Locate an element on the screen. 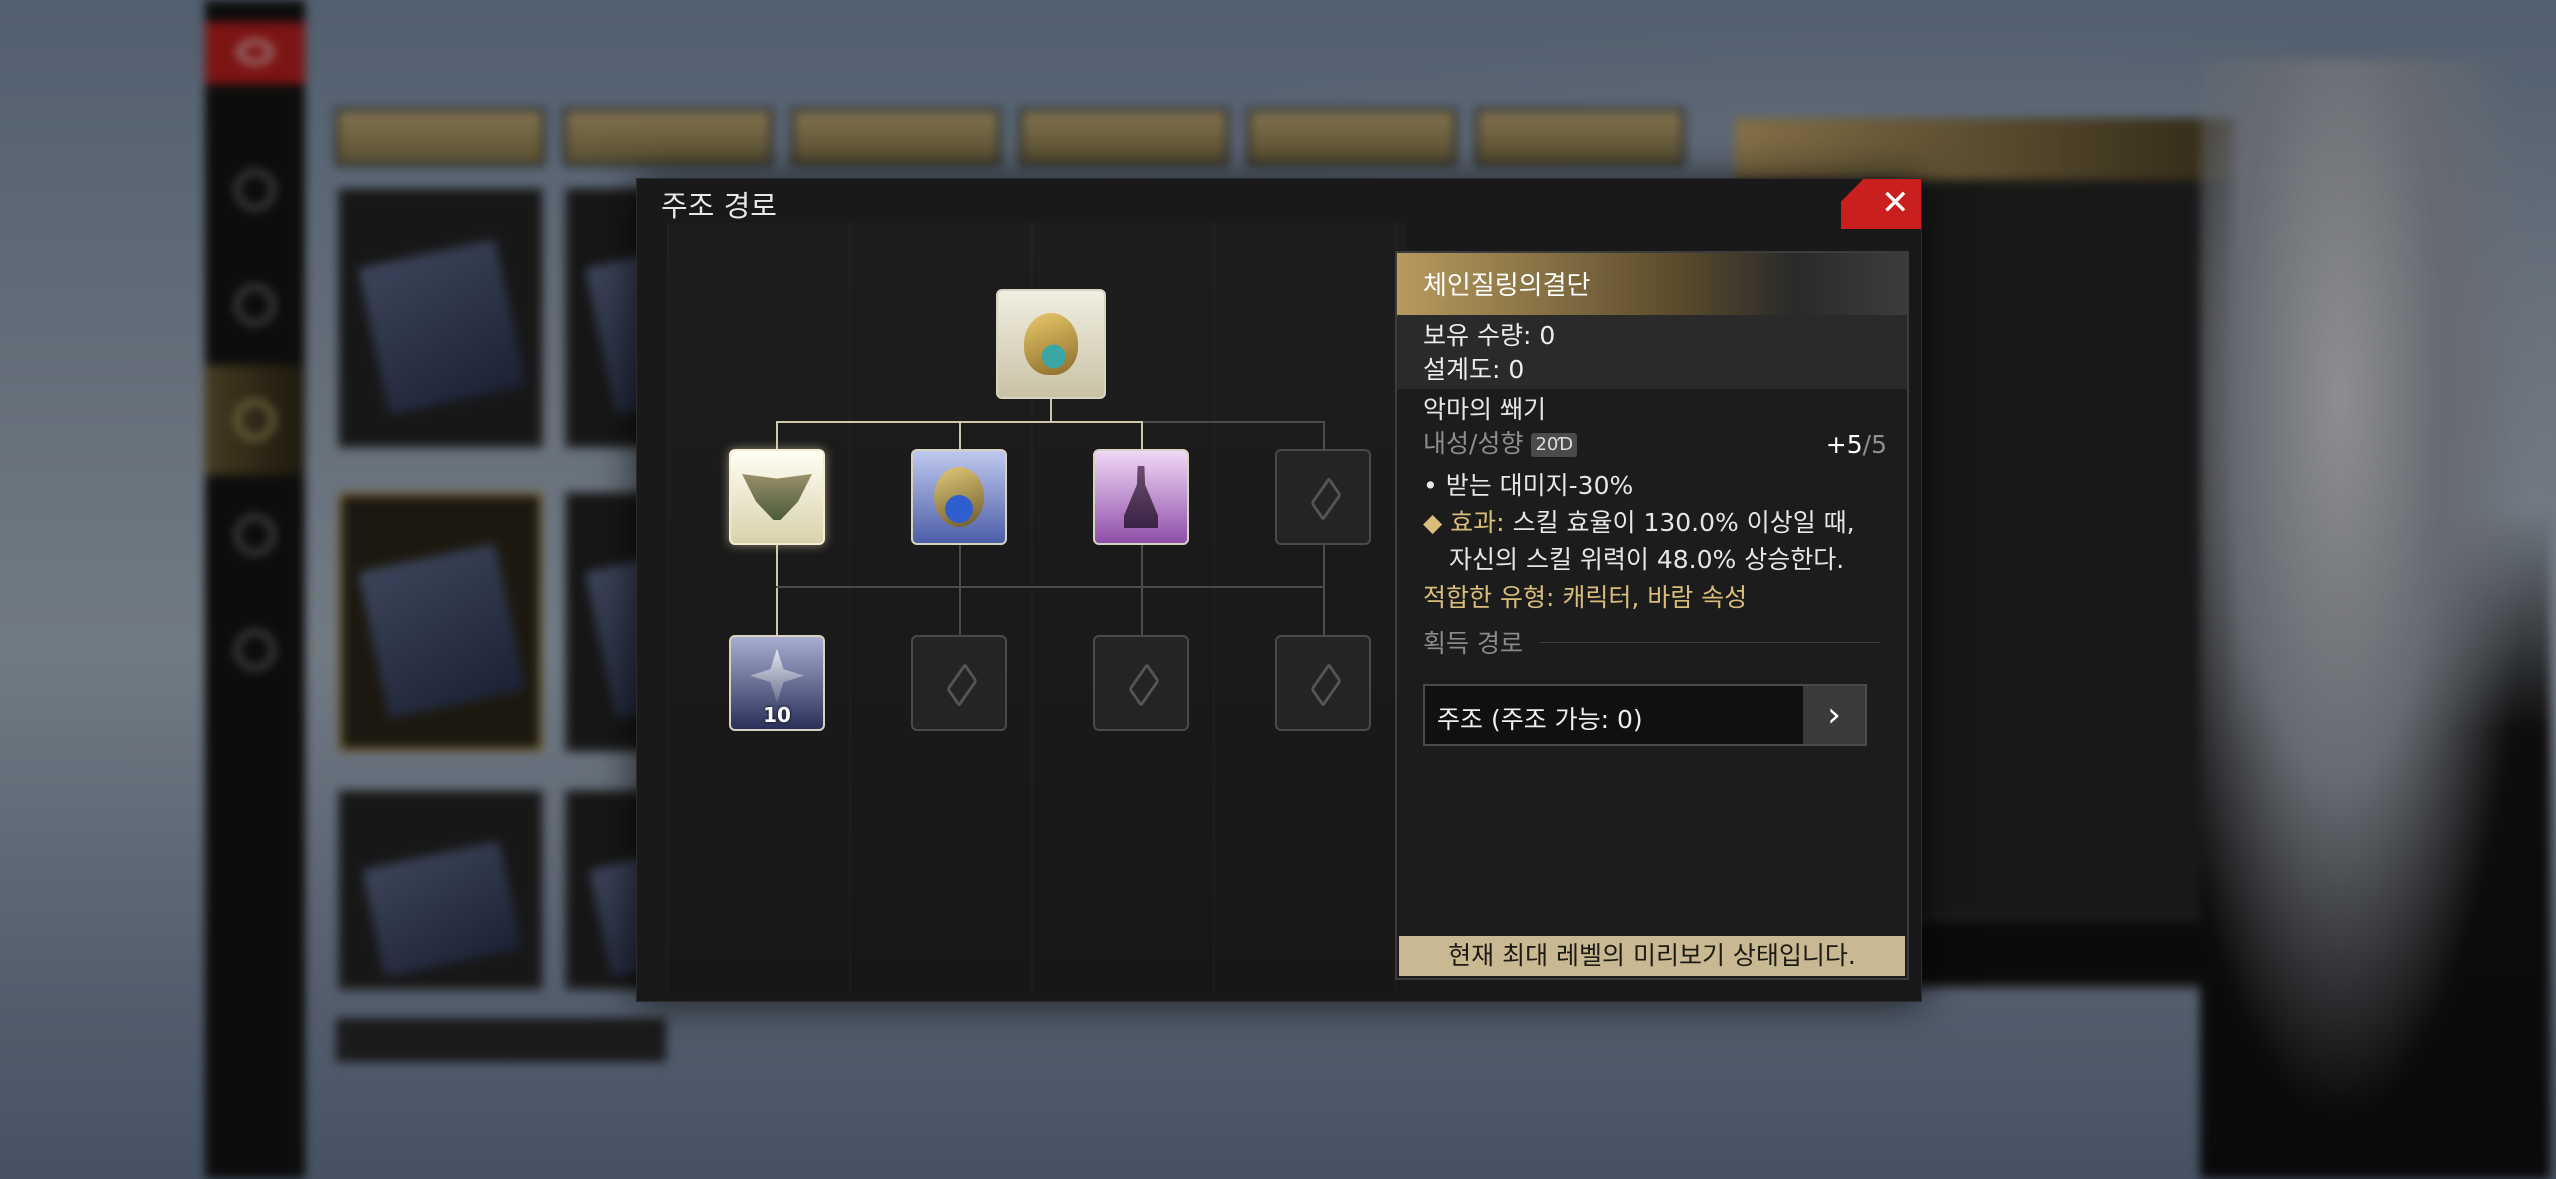  effect-text-1: 스킬 효율이 130.0% 이상일 때, is located at coordinates (1683, 522).